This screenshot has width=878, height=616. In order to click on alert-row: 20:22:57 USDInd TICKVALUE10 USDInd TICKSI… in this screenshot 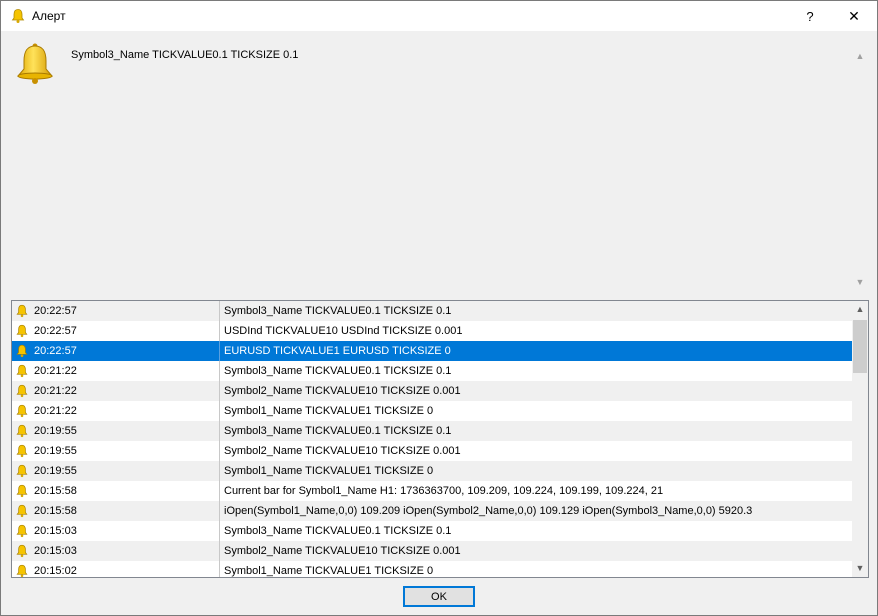, I will do `click(432, 331)`.